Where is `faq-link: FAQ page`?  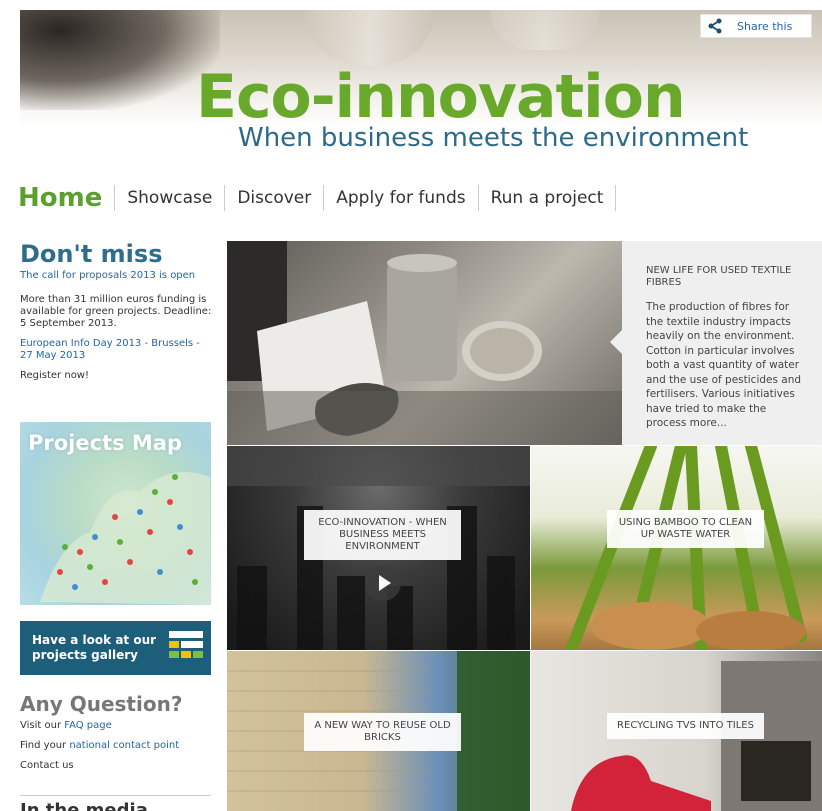
faq-link: FAQ page is located at coordinates (88, 725).